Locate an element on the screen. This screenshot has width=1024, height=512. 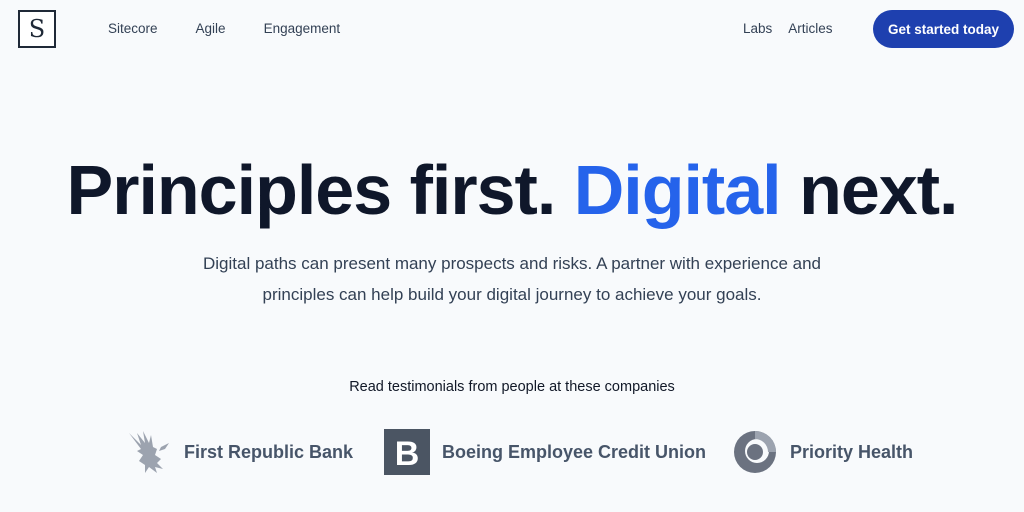
secondary-nav: Labs Articles is located at coordinates (788, 29).